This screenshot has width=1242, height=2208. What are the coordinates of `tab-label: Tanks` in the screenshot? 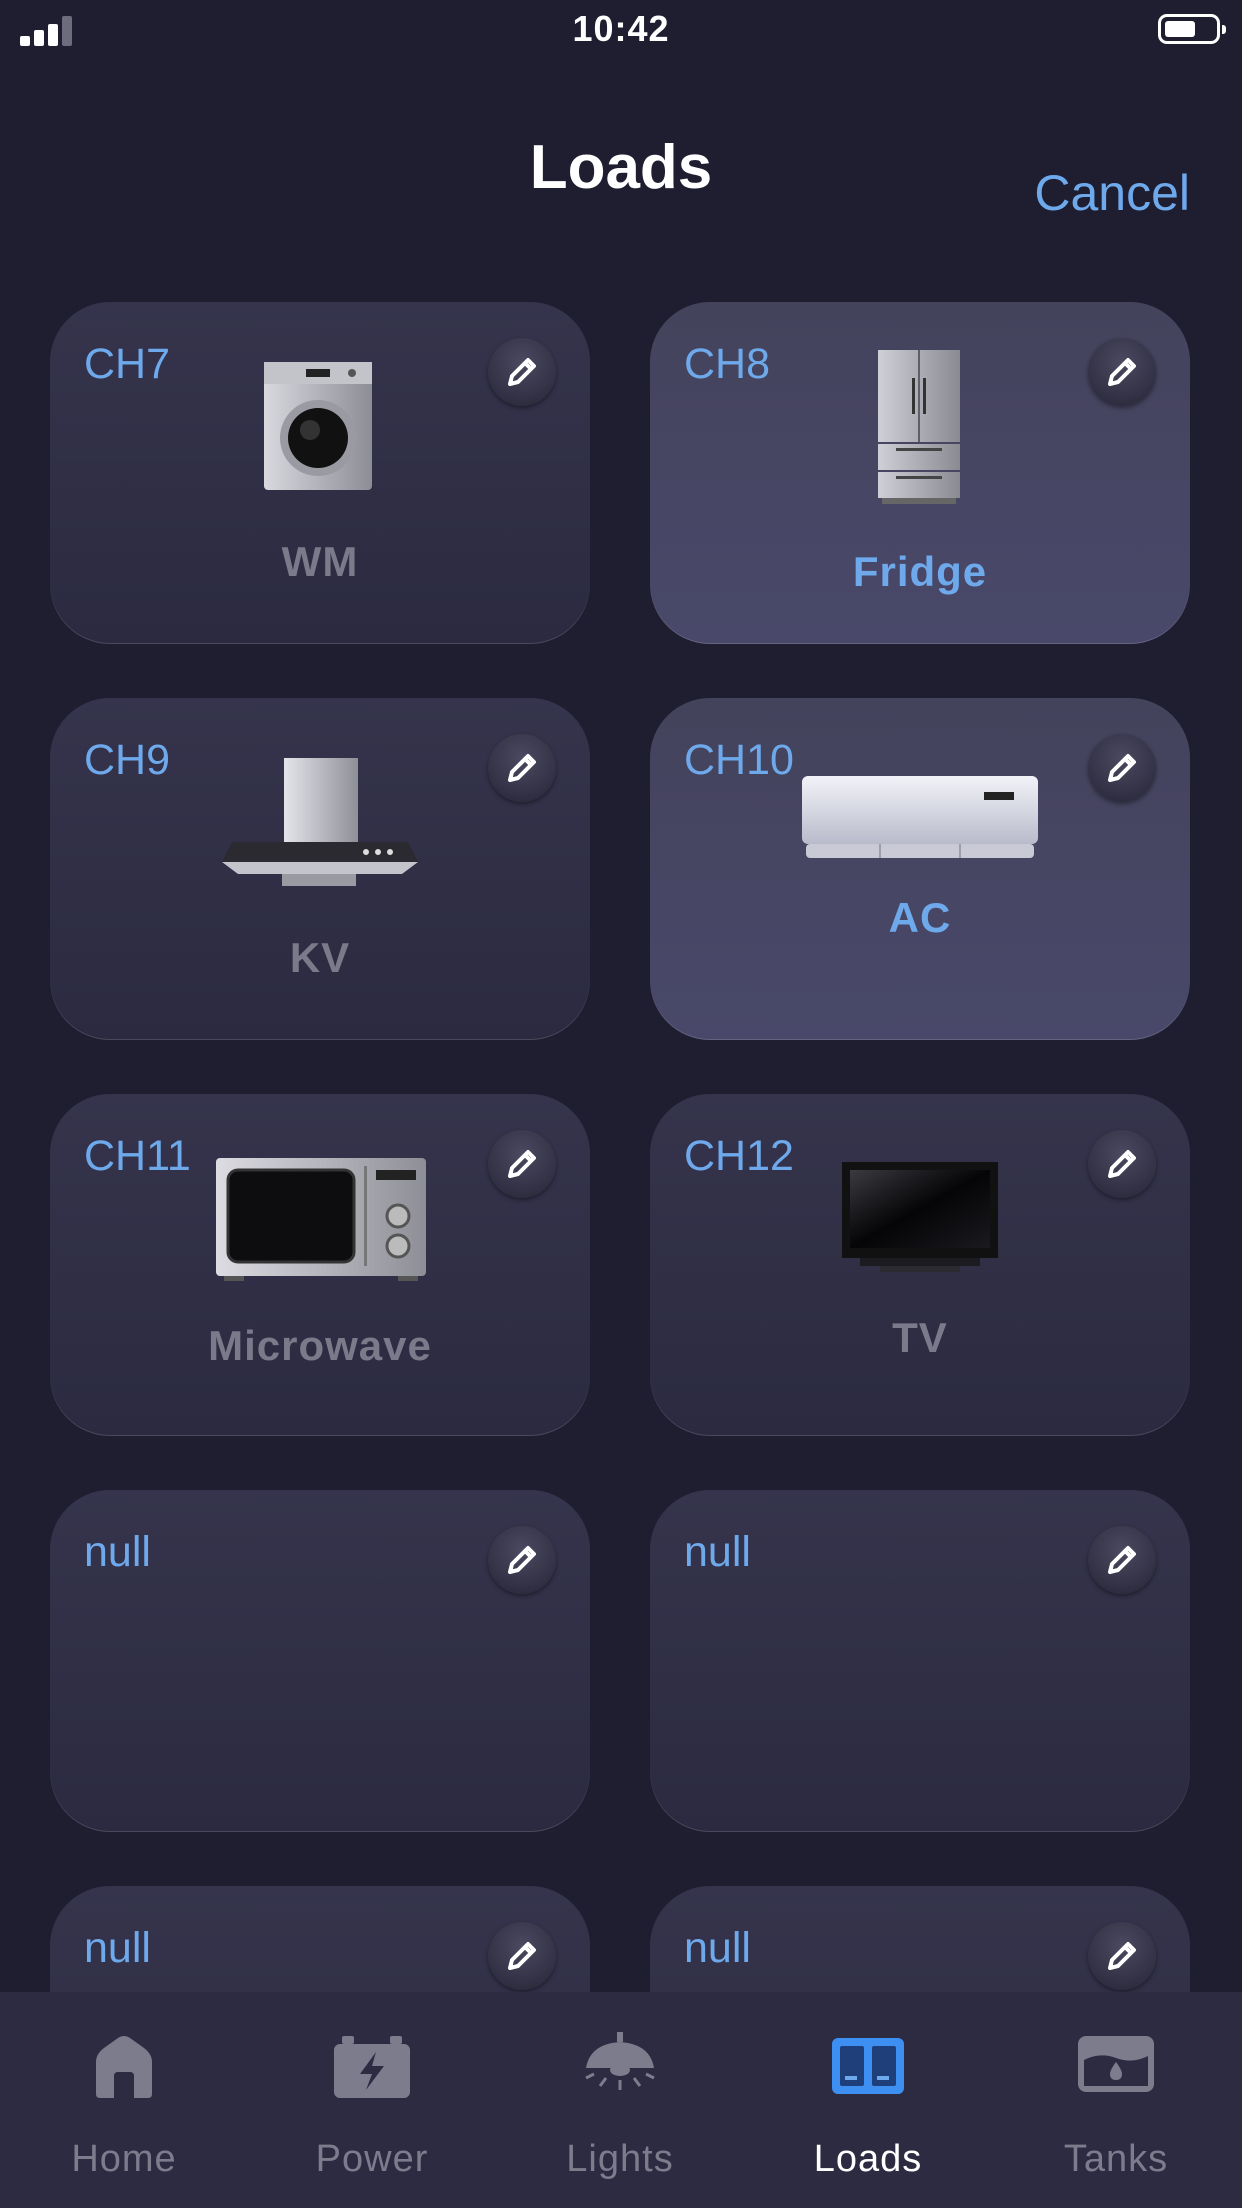 It's located at (1116, 2159).